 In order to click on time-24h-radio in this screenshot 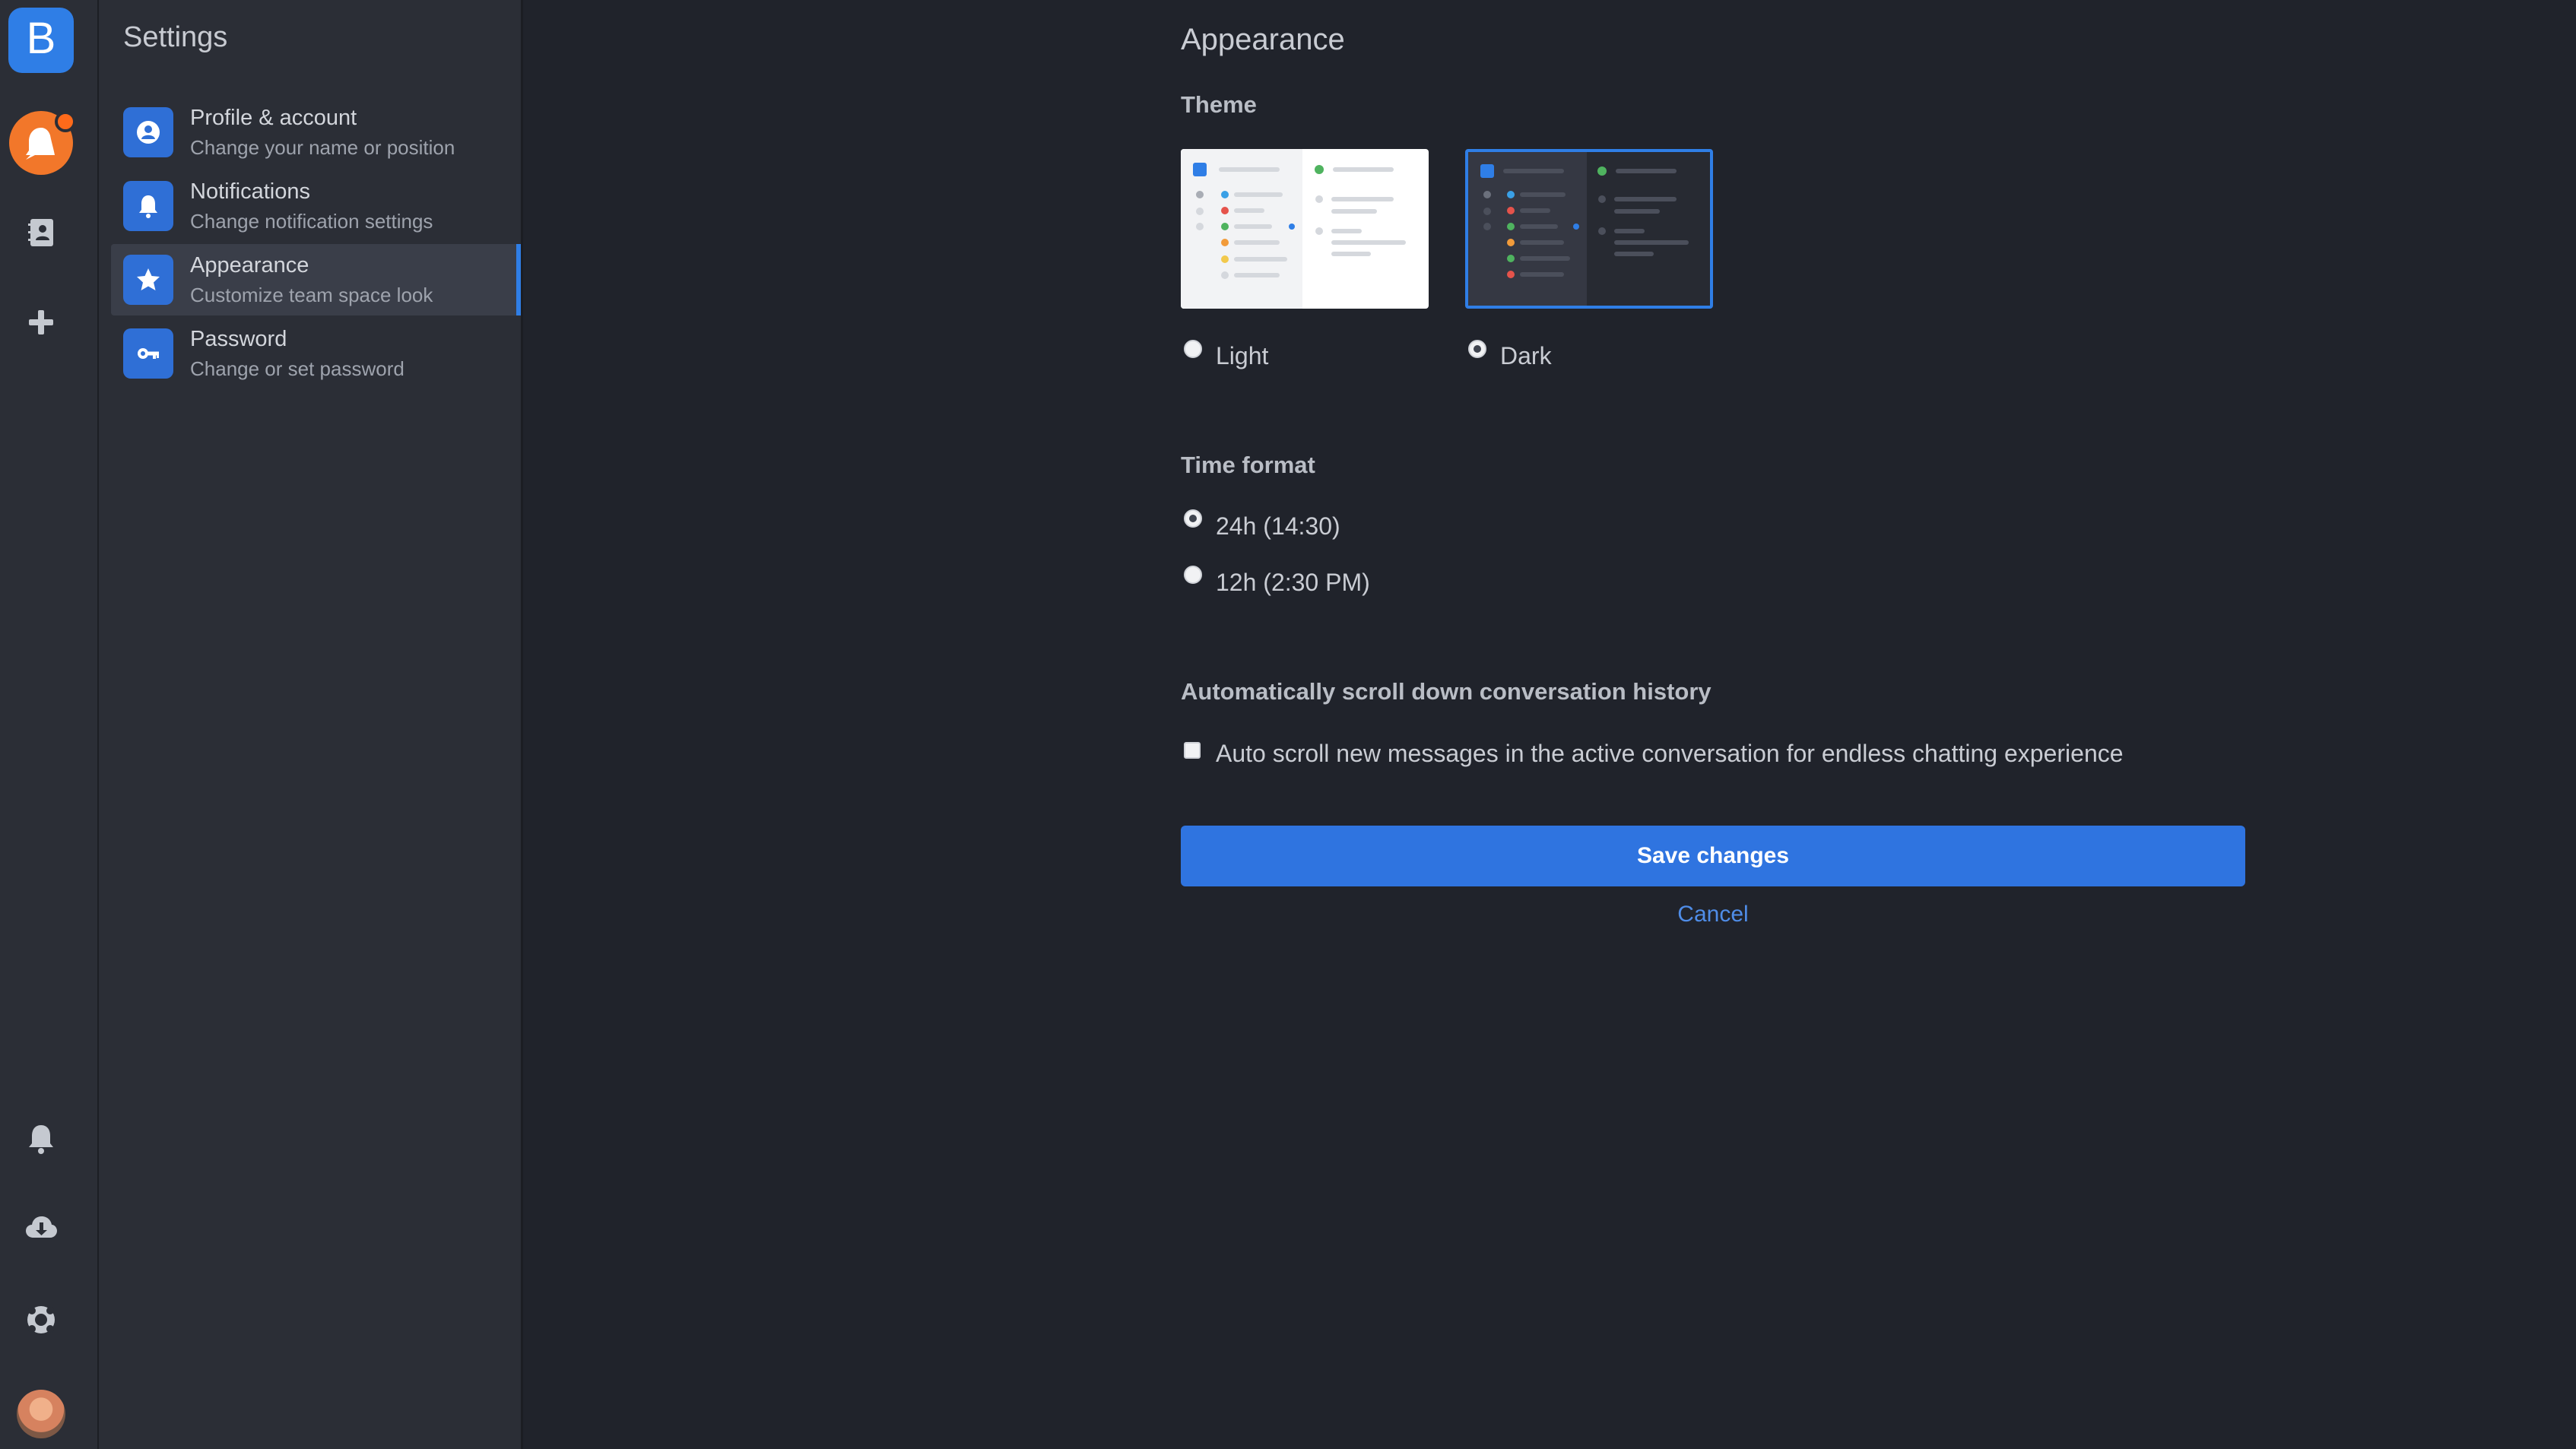, I will do `click(1193, 518)`.